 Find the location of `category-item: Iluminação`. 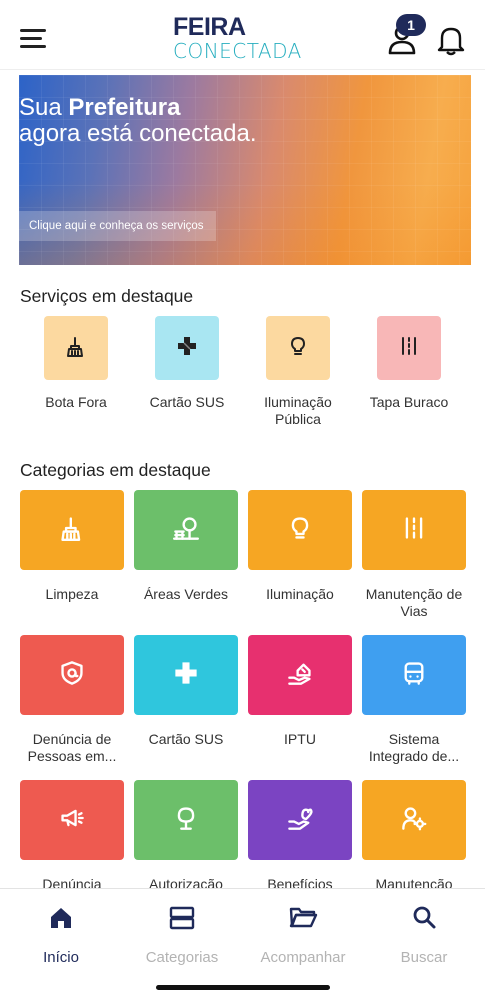

category-item: Iluminação is located at coordinates (300, 556).